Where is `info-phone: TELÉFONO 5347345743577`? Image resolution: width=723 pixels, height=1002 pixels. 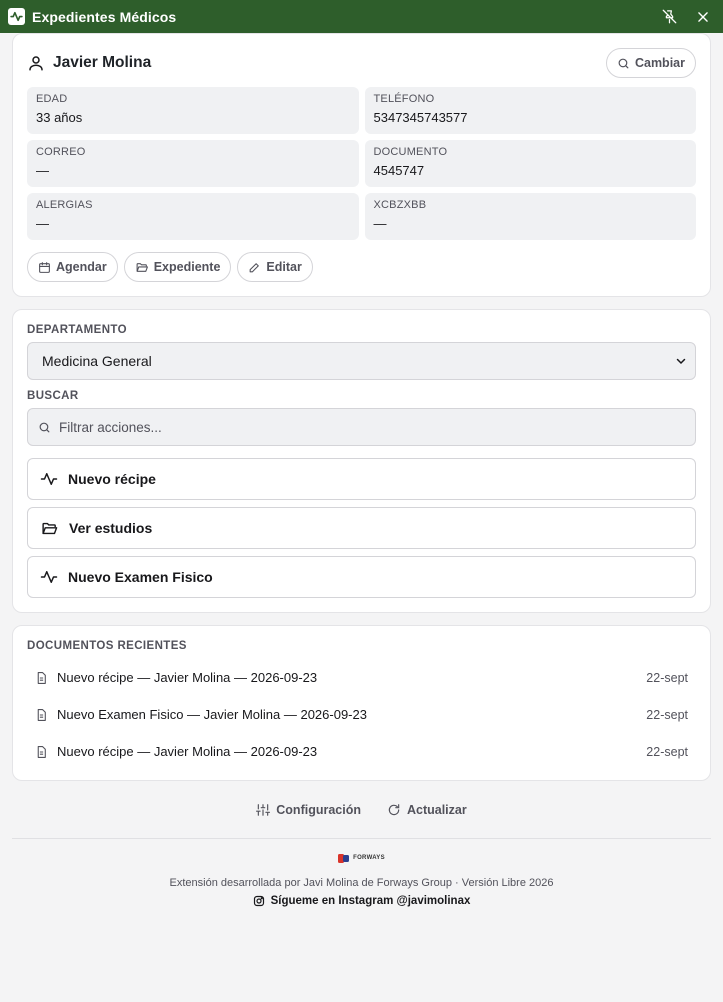 info-phone: TELÉFONO 5347345743577 is located at coordinates (530, 110).